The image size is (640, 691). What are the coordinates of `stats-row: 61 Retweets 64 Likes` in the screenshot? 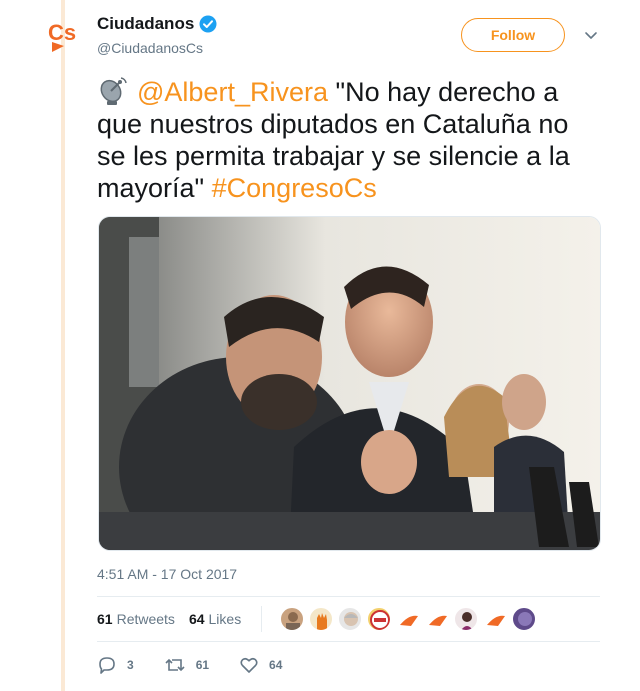 It's located at (319, 619).